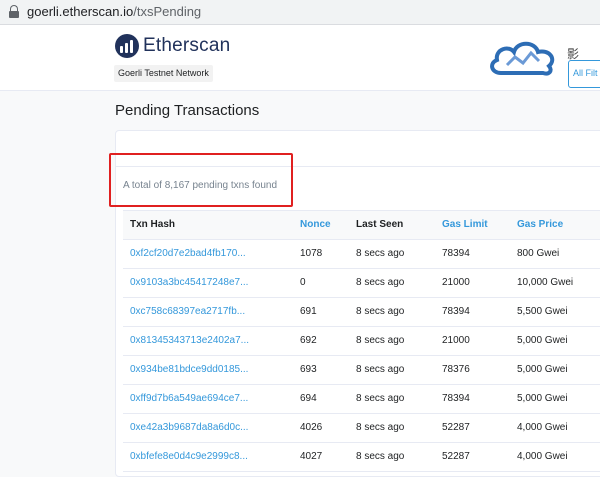 The image size is (600, 477). What do you see at coordinates (14, 11) in the screenshot?
I see `lock-icon` at bounding box center [14, 11].